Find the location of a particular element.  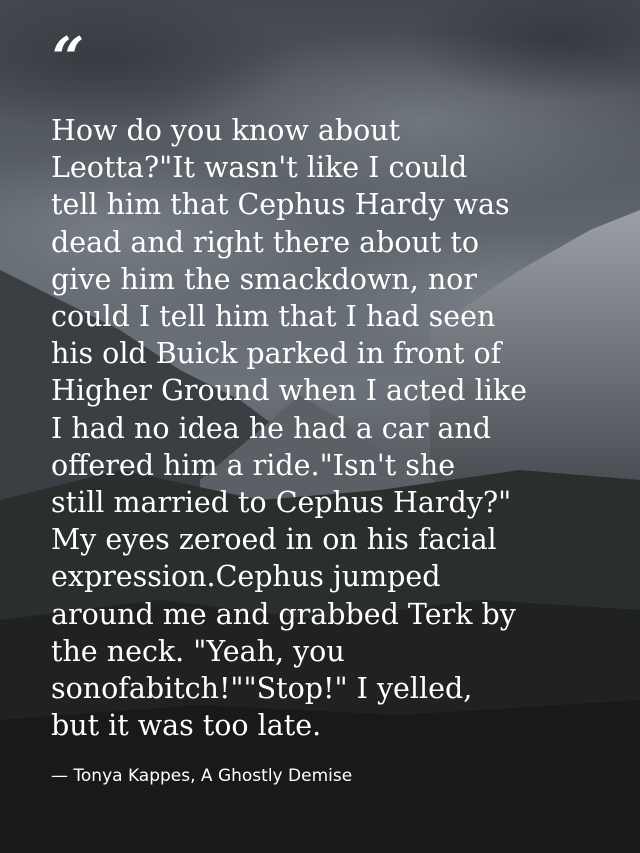

attribution: — Tonya Kappes, A Ghostly Demise is located at coordinates (202, 776).